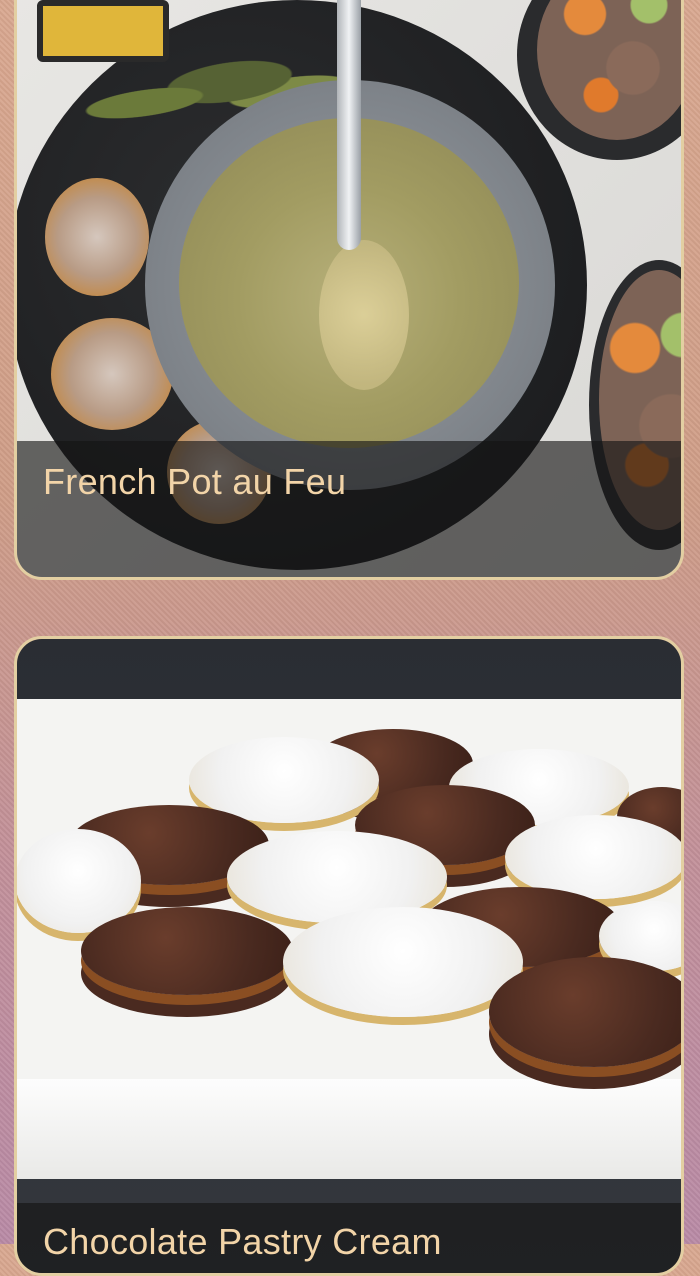  I want to click on serving-plate-edge, so click(349, 1129).